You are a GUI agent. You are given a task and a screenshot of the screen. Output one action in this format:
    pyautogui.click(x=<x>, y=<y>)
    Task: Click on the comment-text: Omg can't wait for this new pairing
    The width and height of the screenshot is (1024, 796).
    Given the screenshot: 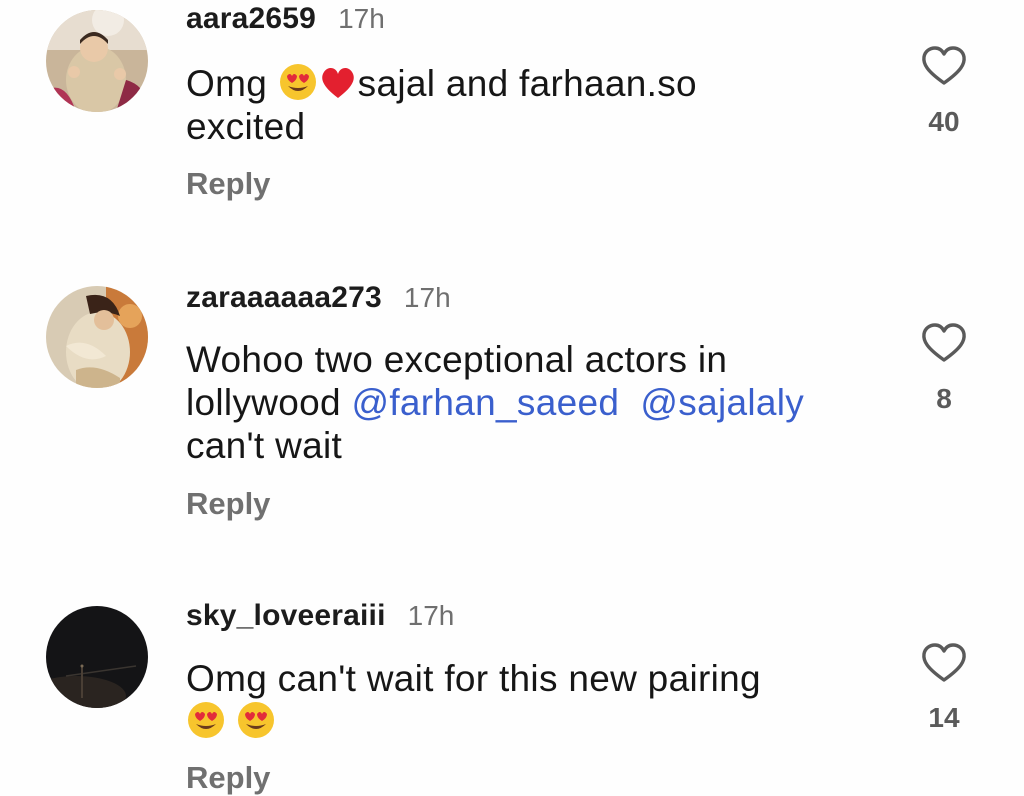 What is the action you would take?
    pyautogui.click(x=473, y=700)
    